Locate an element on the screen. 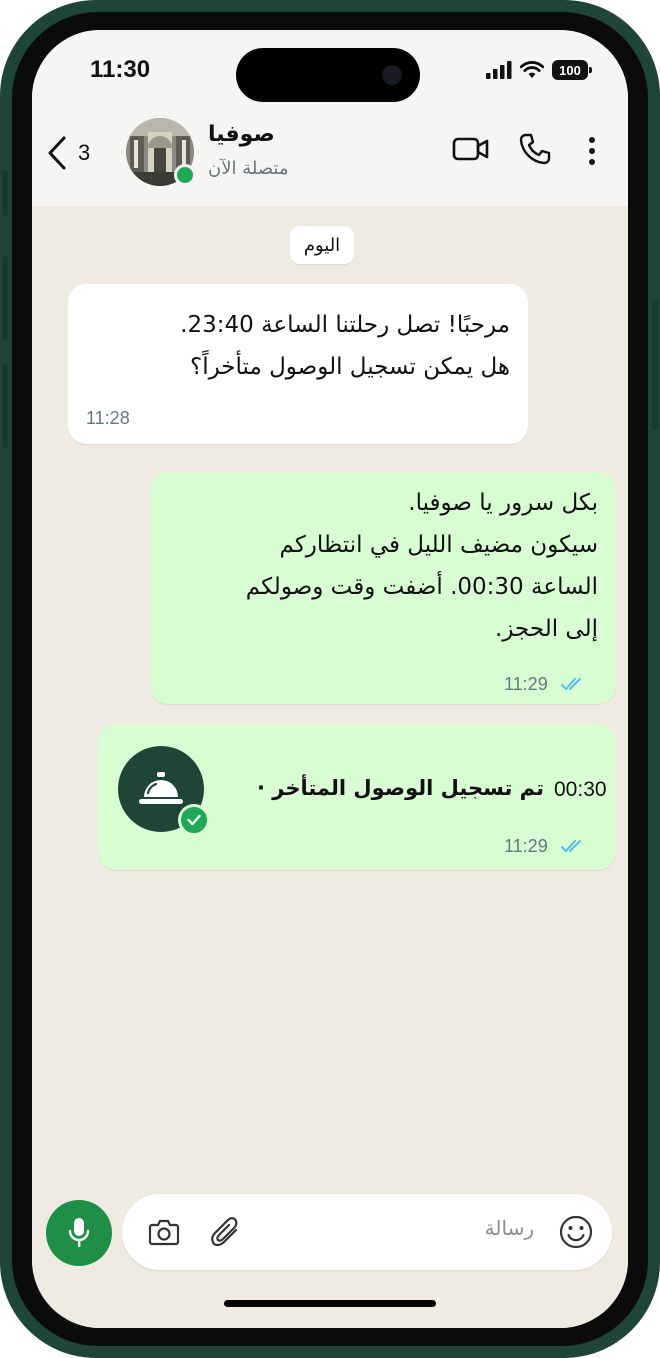  event-time: 00:30 is located at coordinates (580, 789).